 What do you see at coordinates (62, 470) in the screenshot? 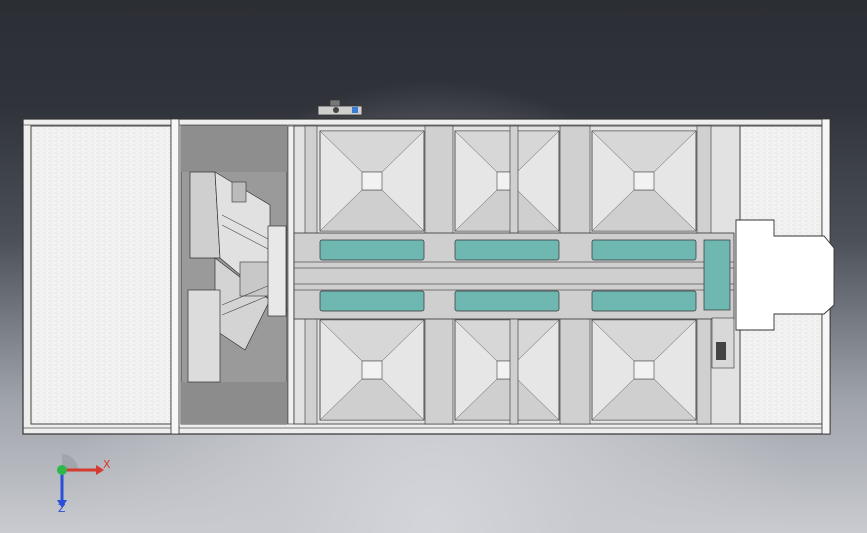
I see `y-axis-dot` at bounding box center [62, 470].